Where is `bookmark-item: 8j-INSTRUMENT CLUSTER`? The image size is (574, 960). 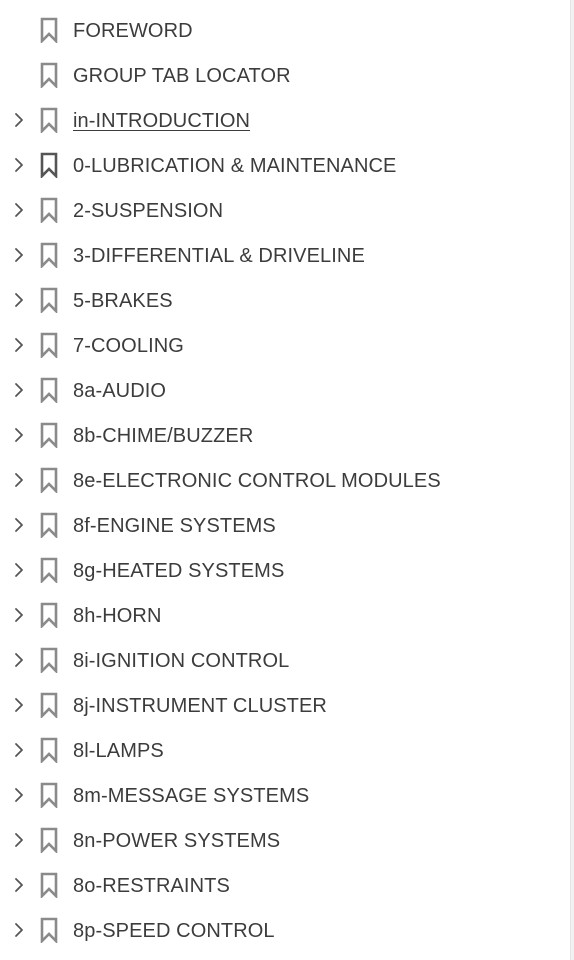 bookmark-item: 8j-INSTRUMENT CLUSTER is located at coordinates (285, 705).